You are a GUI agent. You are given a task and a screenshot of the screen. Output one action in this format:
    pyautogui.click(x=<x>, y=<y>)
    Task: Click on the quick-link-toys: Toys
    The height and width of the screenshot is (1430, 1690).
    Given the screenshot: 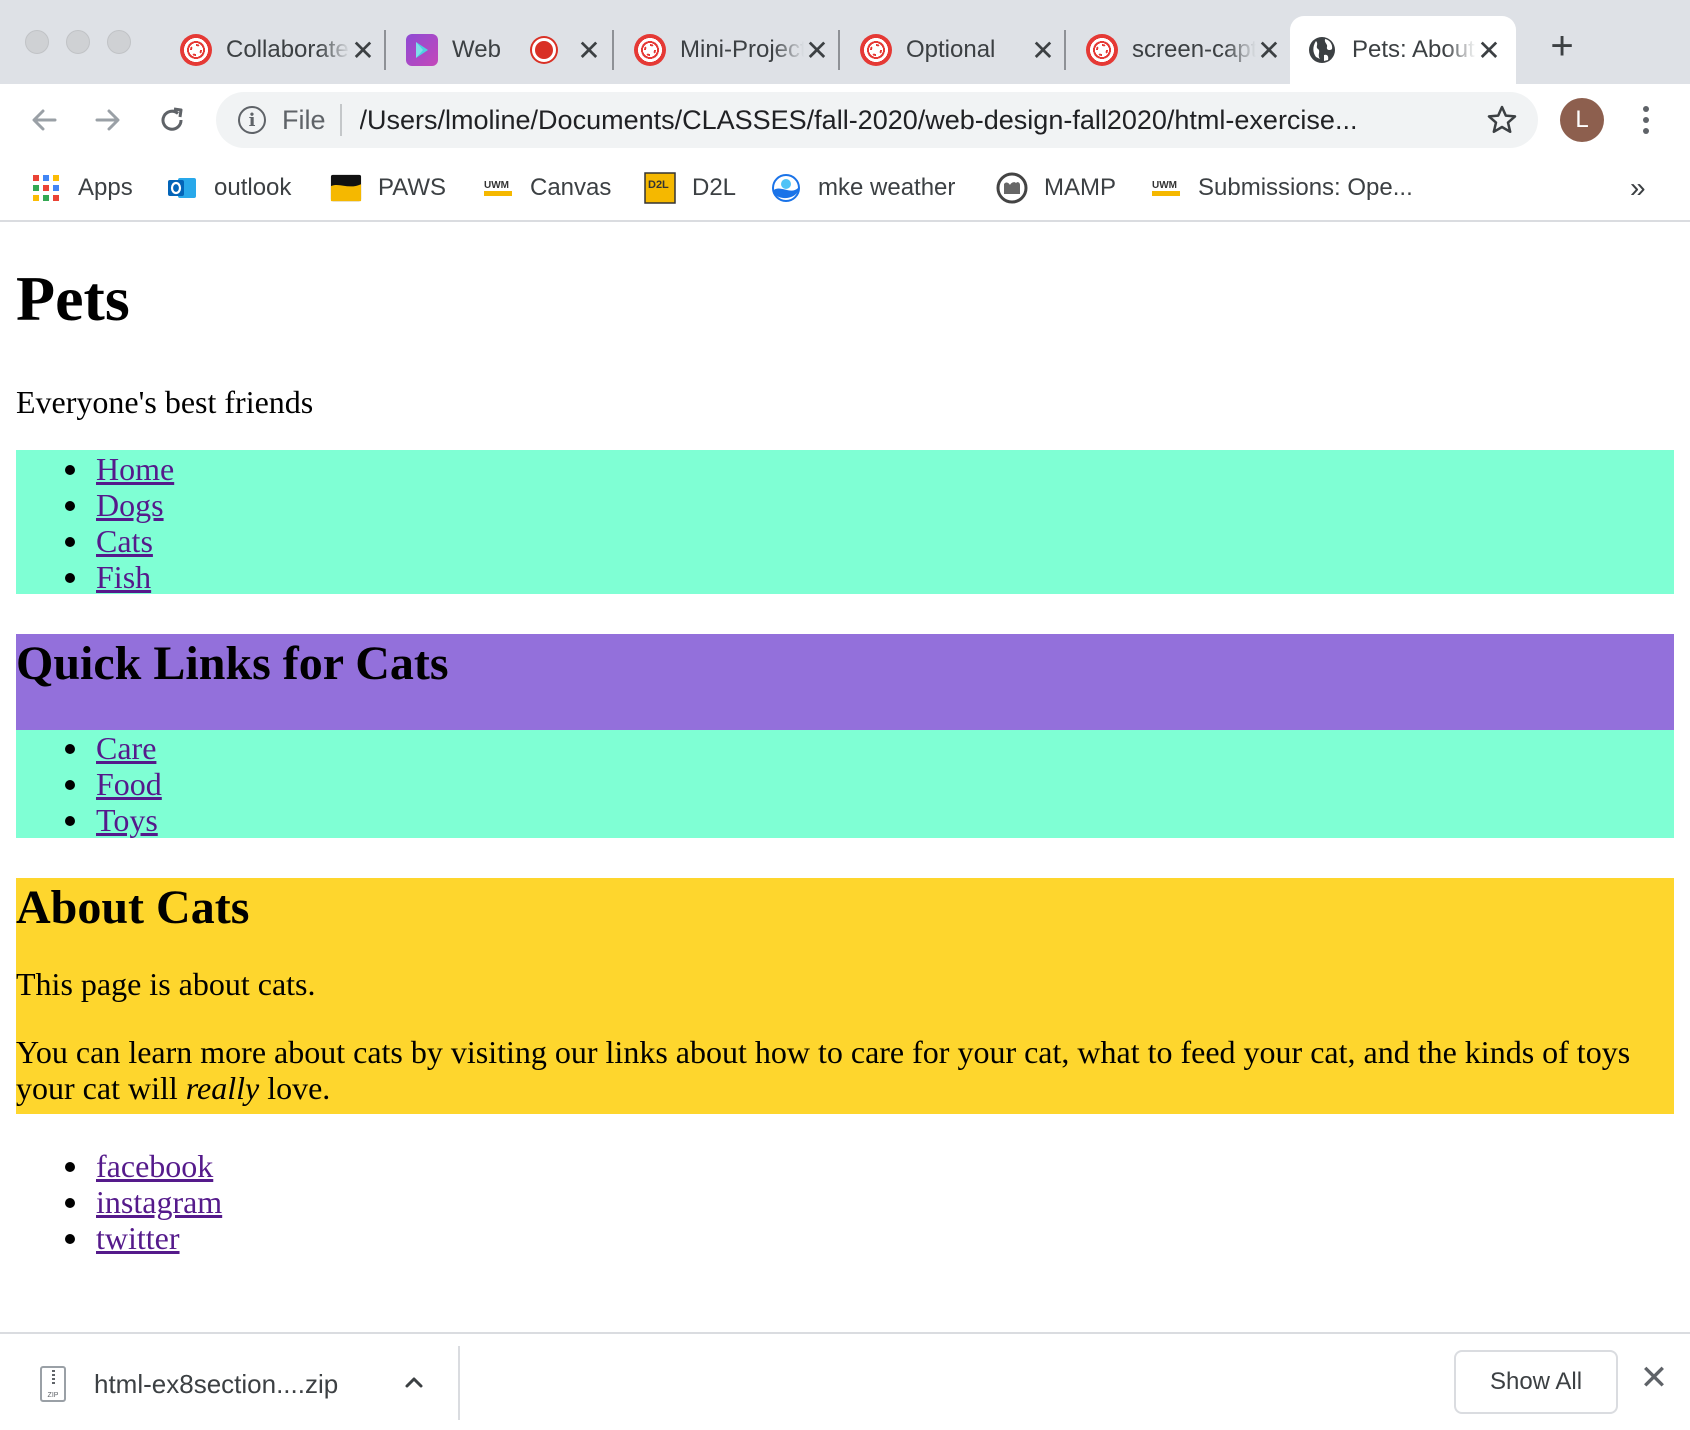 What is the action you would take?
    pyautogui.click(x=127, y=820)
    